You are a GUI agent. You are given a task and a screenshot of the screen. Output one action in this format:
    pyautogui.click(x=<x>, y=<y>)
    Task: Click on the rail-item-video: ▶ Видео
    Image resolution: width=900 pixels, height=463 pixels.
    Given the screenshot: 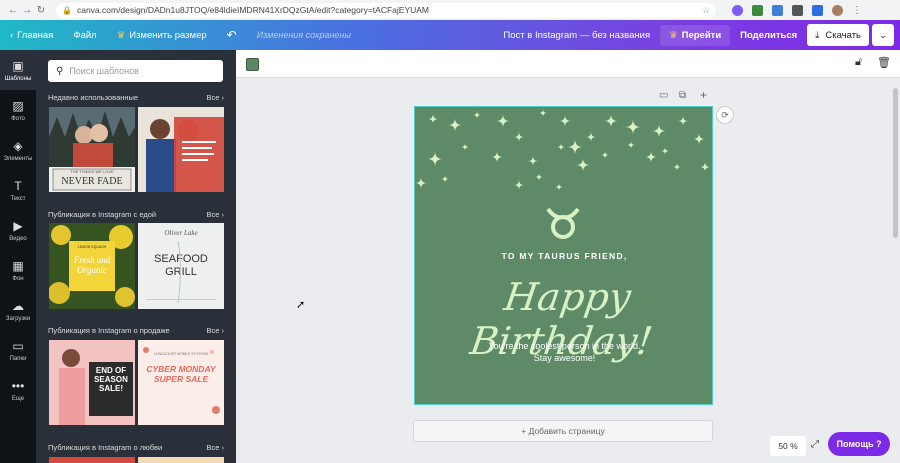 What is the action you would take?
    pyautogui.click(x=18, y=230)
    